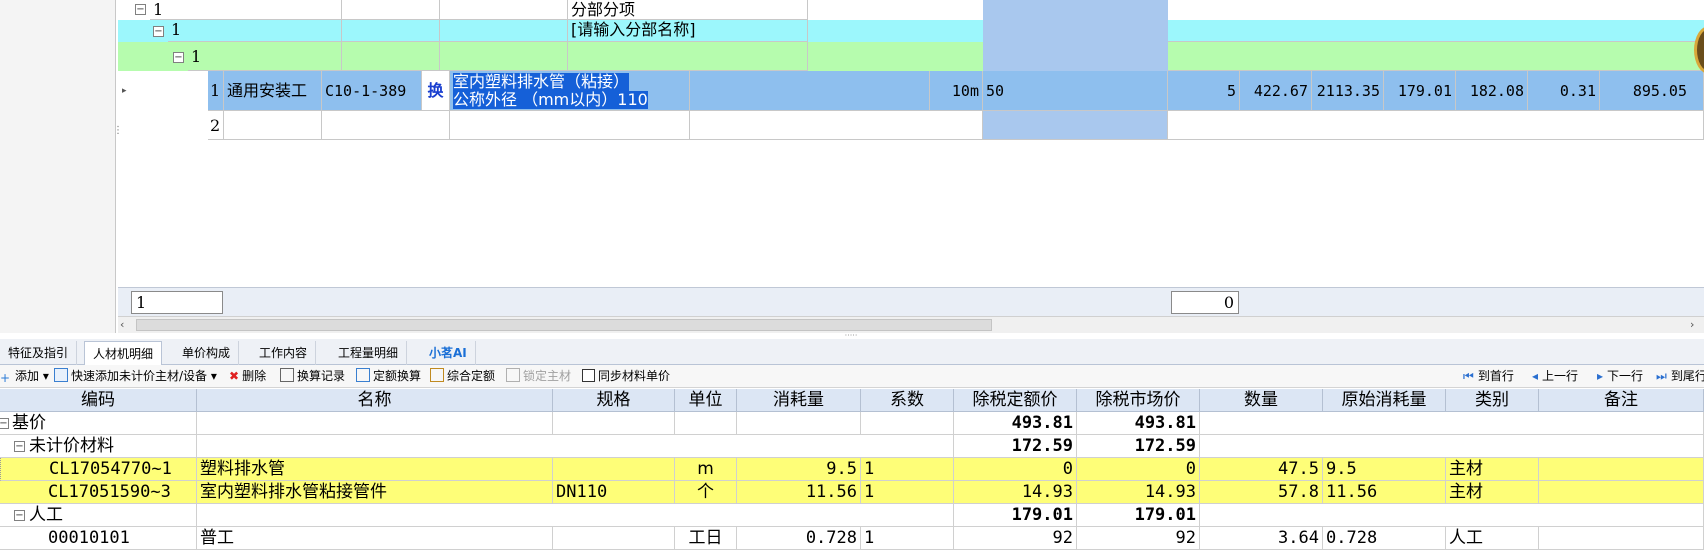 The image size is (1704, 550). I want to click on status-left-field: 1, so click(177, 302).